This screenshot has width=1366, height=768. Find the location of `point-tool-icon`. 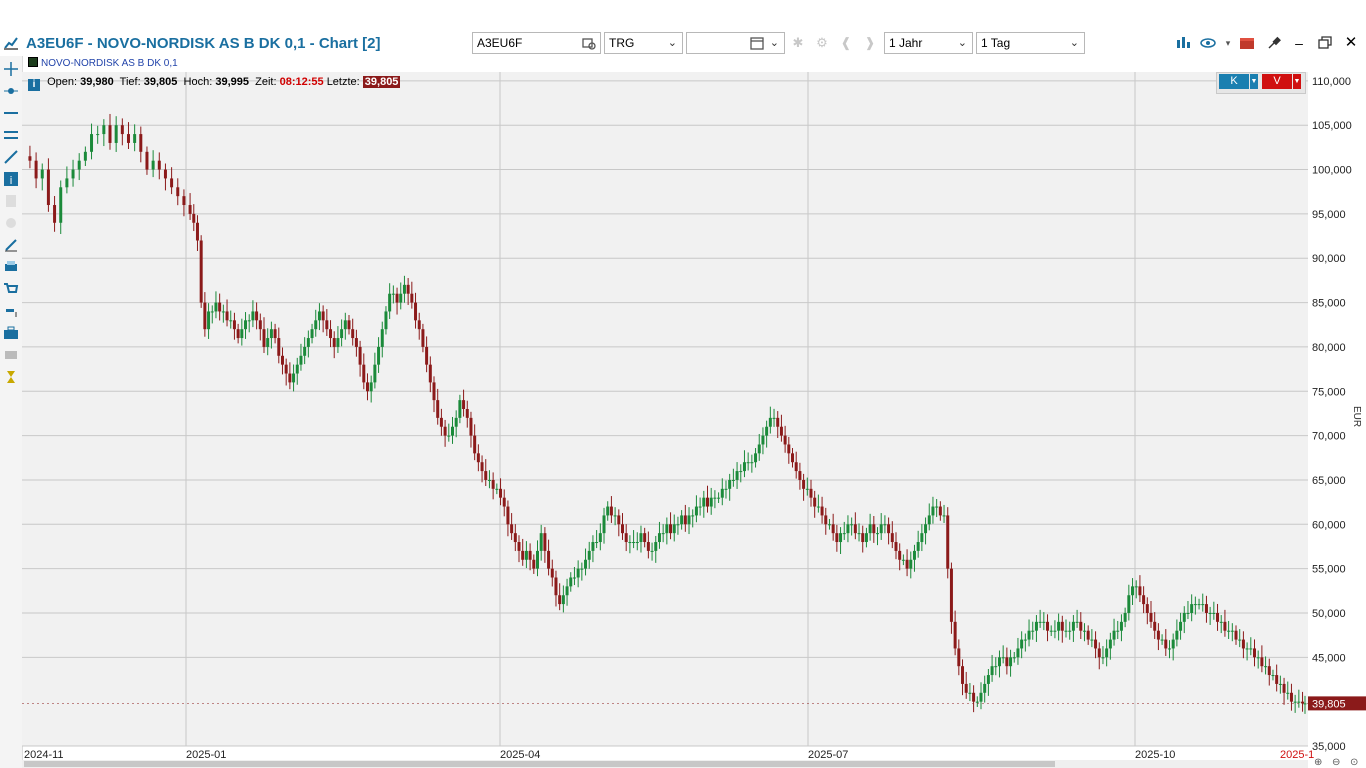

point-tool-icon is located at coordinates (11, 91).